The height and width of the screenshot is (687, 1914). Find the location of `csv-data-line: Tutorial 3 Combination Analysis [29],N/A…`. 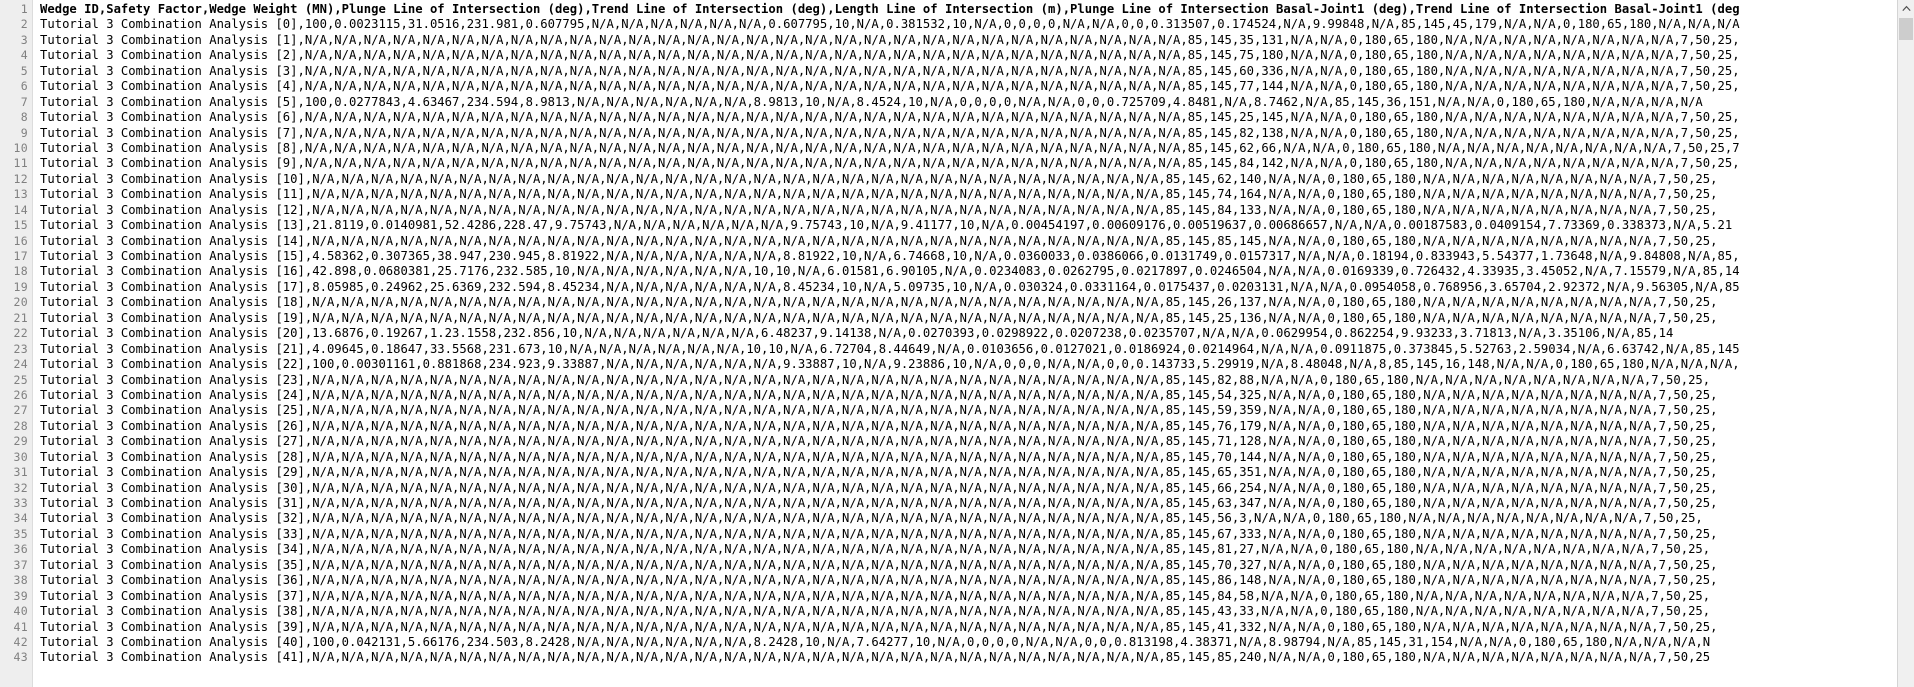

csv-data-line: Tutorial 3 Combination Analysis [29],N/A… is located at coordinates (968, 472).